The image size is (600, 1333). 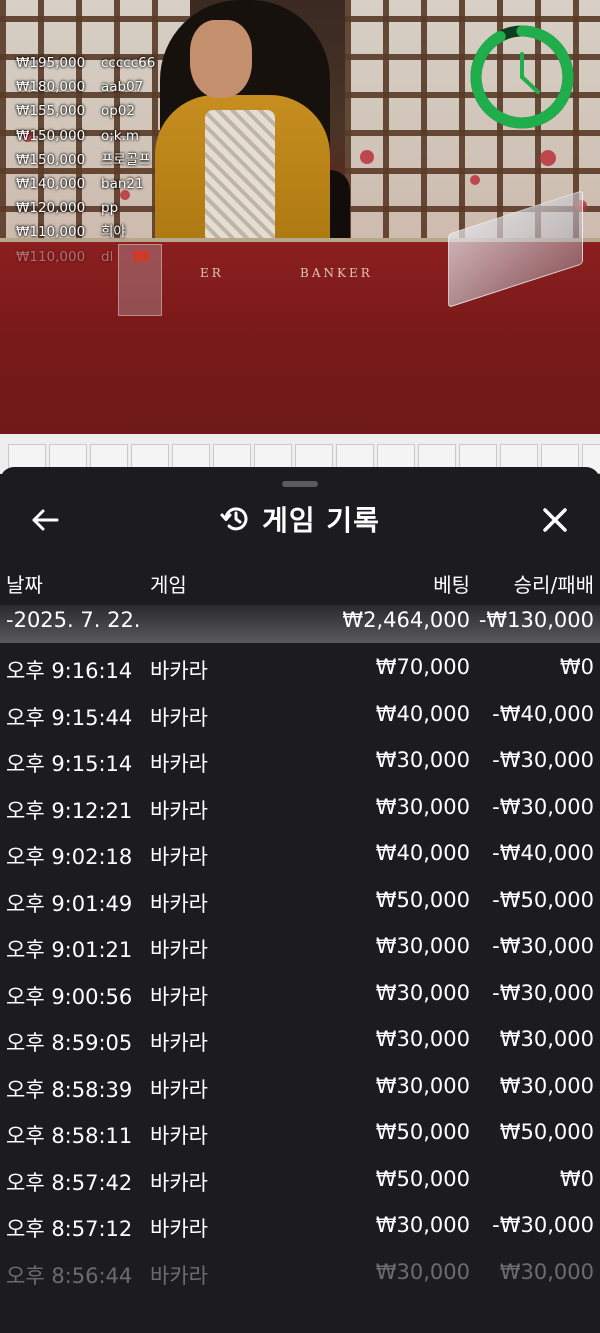 I want to click on back-button, so click(x=45, y=520).